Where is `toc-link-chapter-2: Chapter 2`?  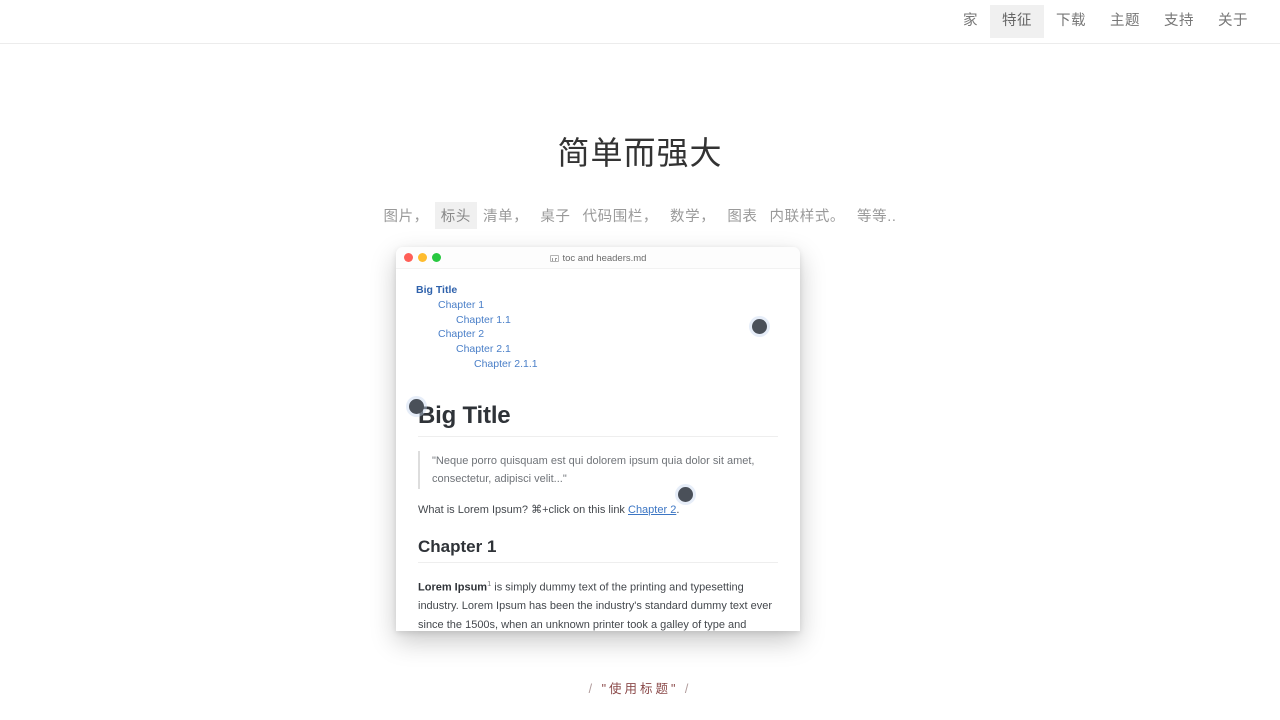
toc-link-chapter-2: Chapter 2 is located at coordinates (619, 334).